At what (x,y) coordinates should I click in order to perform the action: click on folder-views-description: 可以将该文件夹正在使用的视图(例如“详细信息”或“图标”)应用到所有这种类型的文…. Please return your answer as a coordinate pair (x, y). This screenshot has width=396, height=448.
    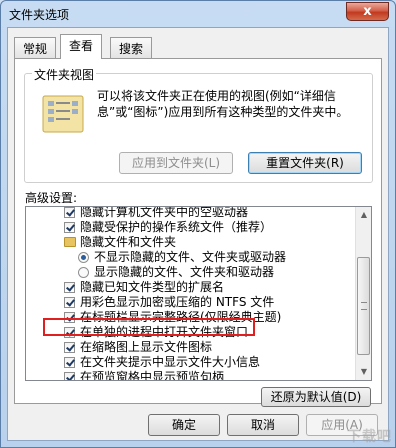
    Looking at the image, I should click on (223, 104).